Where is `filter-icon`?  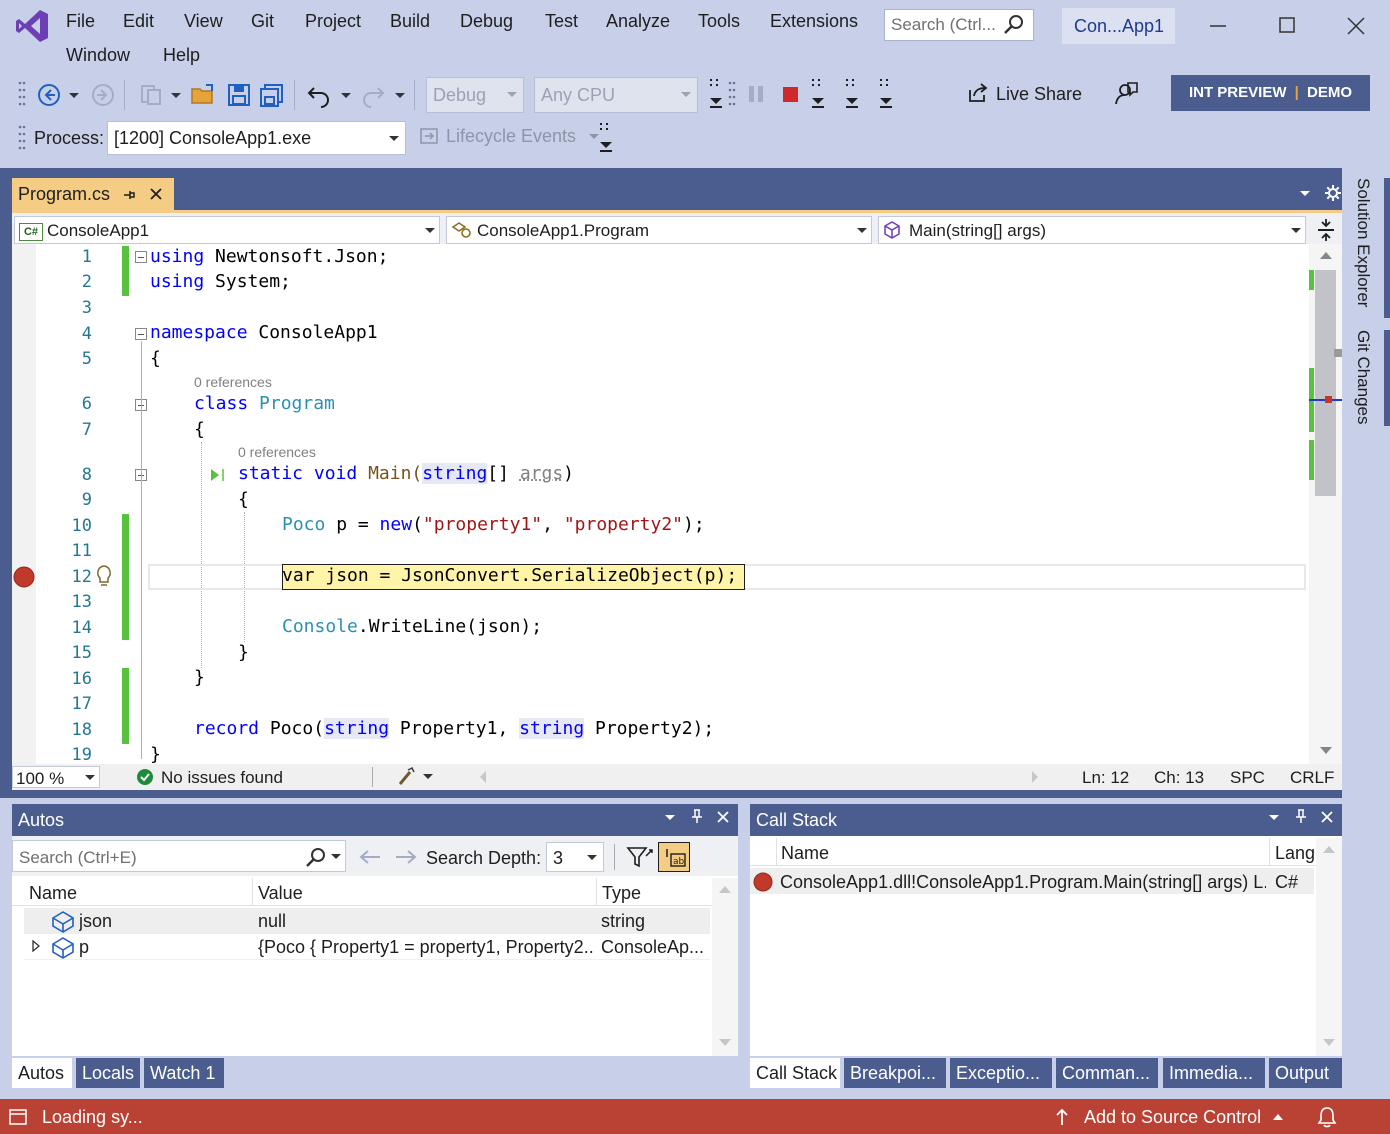
filter-icon is located at coordinates (640, 857).